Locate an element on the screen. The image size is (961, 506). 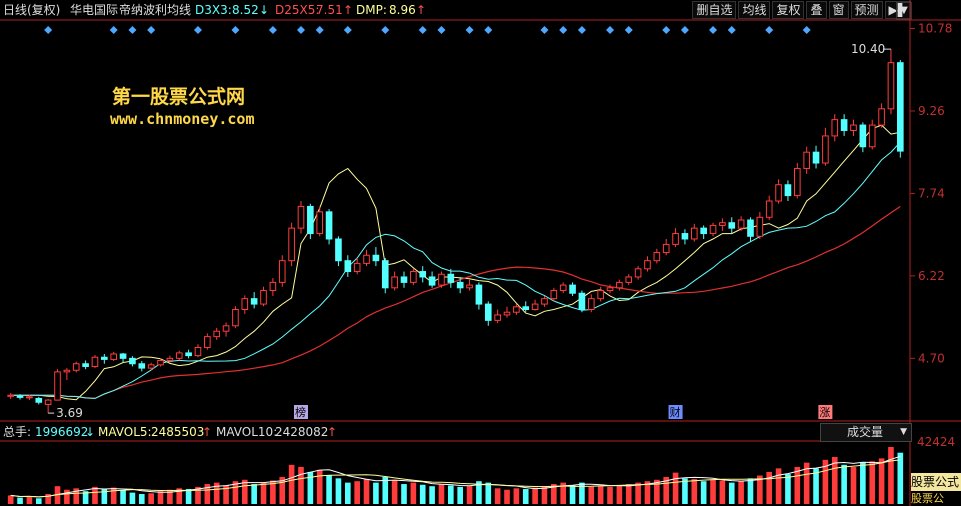
total-value: 1996692 is located at coordinates (62, 432).